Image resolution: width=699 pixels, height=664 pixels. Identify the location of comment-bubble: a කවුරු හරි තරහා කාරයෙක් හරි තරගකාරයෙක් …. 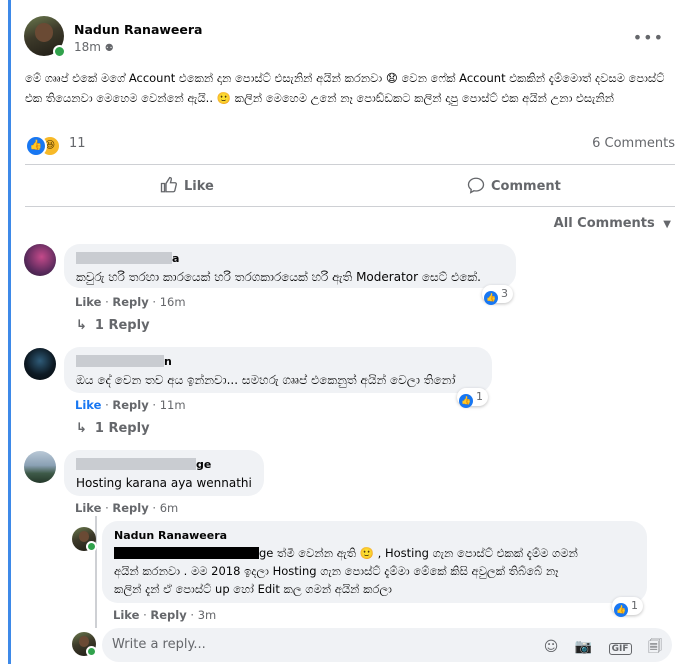
(290, 266).